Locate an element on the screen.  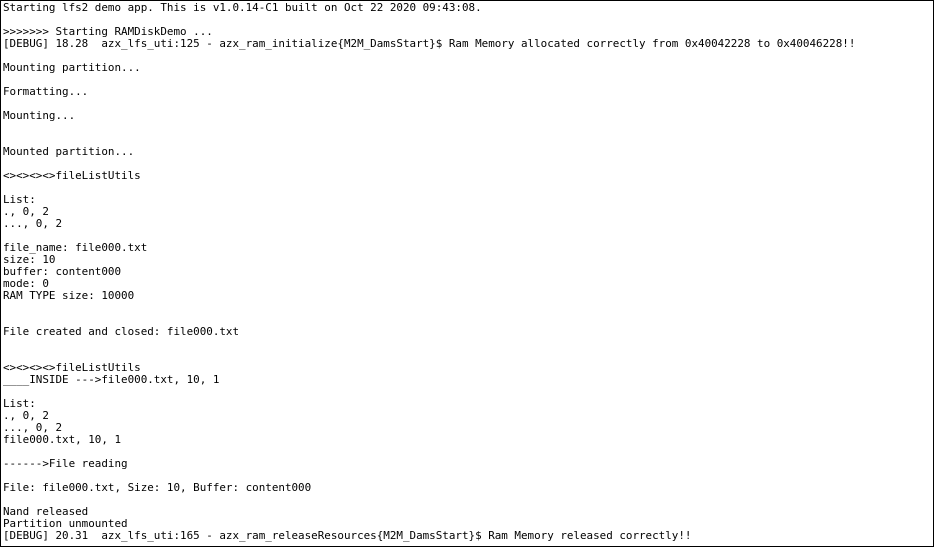
terminal-line: ____INSIDE --->file000.txt, 10, 1 is located at coordinates (111, 380).